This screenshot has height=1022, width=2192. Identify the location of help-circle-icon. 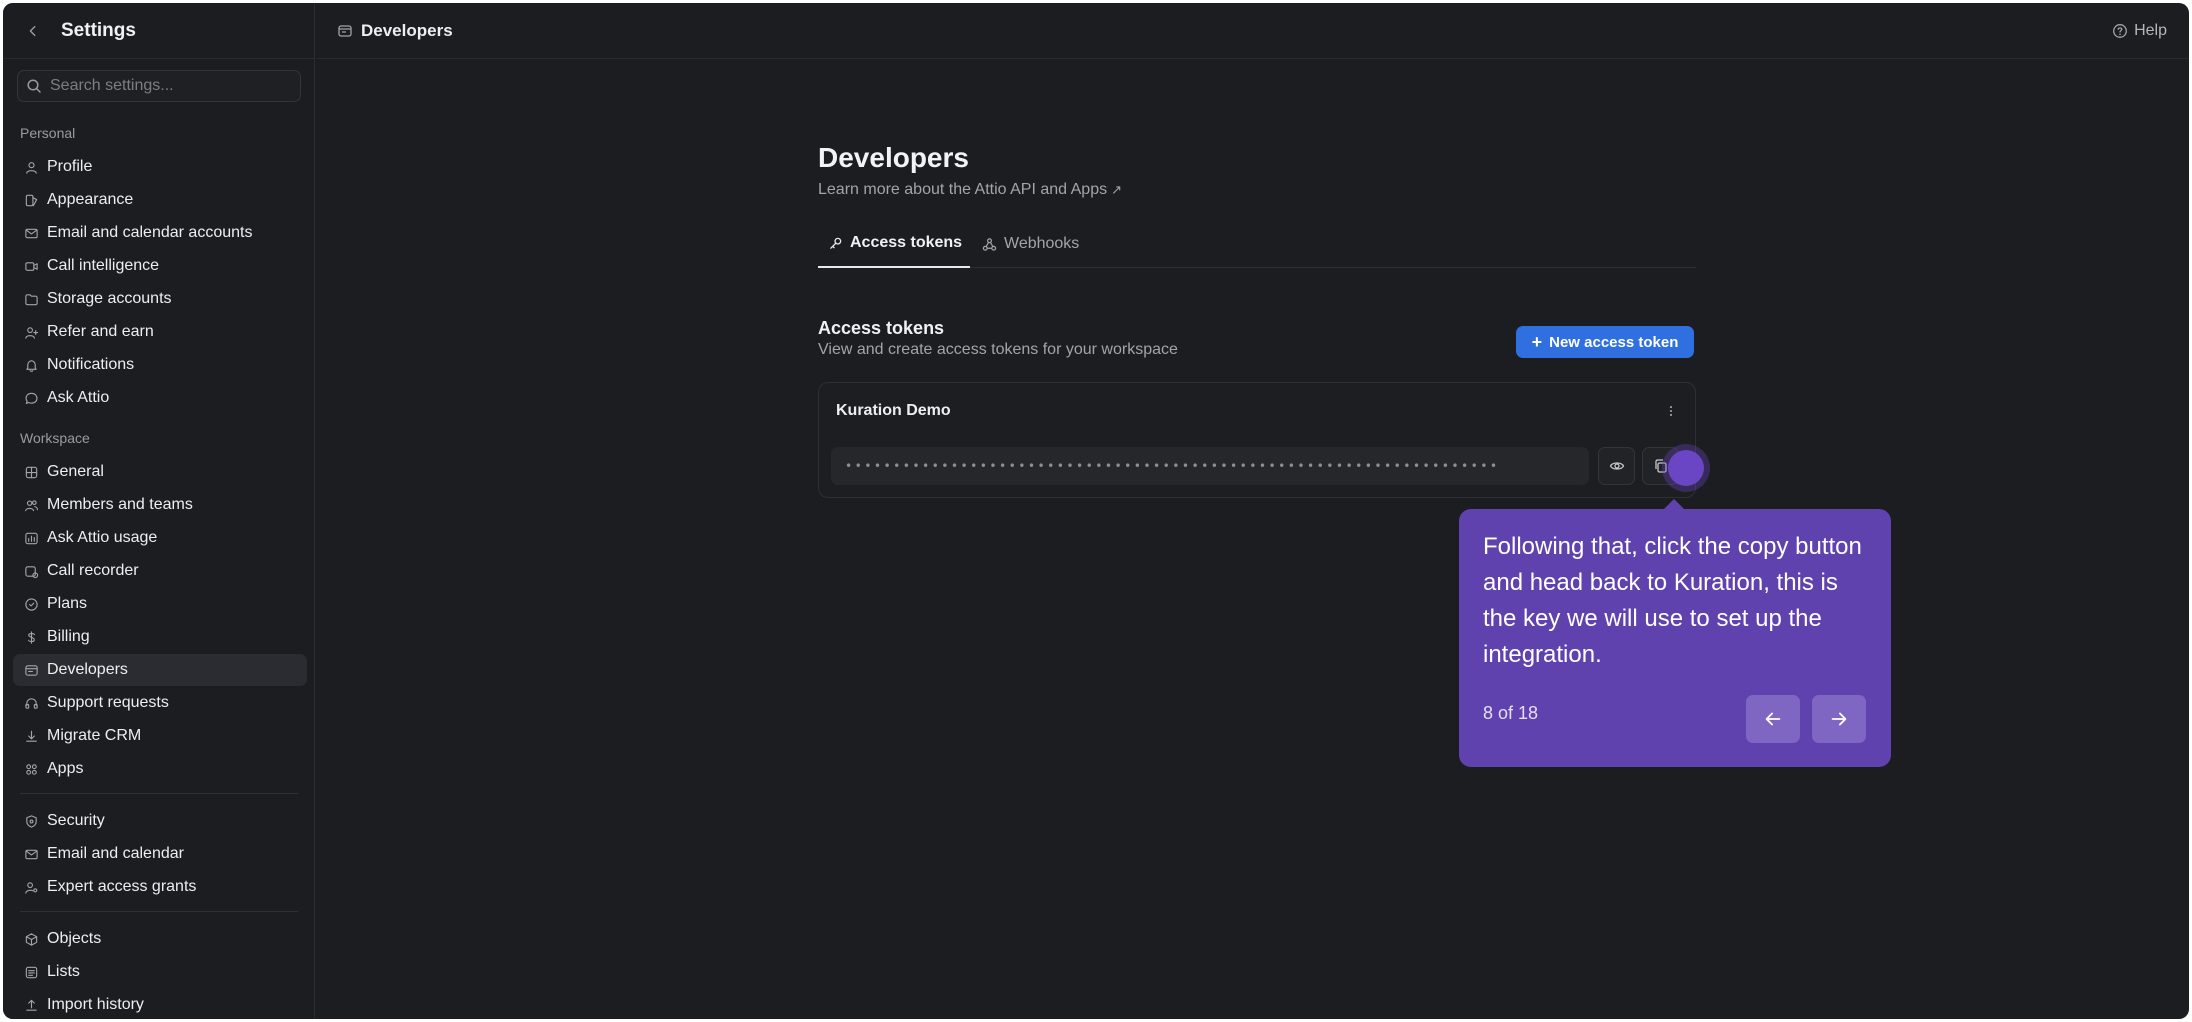
(2120, 30).